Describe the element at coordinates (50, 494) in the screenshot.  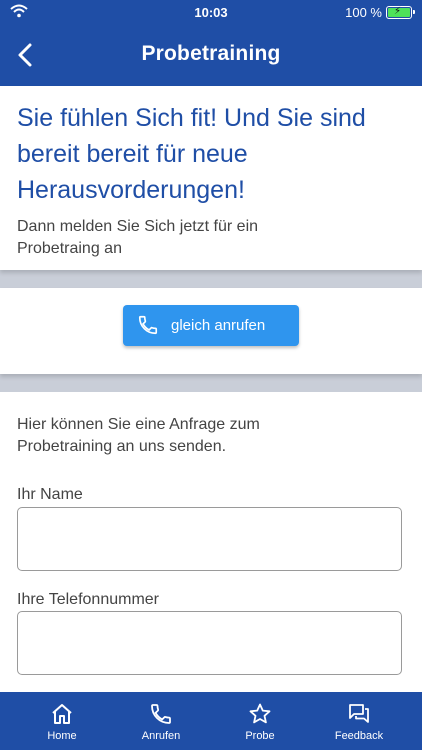
I see `name-label: Ihr Name` at that location.